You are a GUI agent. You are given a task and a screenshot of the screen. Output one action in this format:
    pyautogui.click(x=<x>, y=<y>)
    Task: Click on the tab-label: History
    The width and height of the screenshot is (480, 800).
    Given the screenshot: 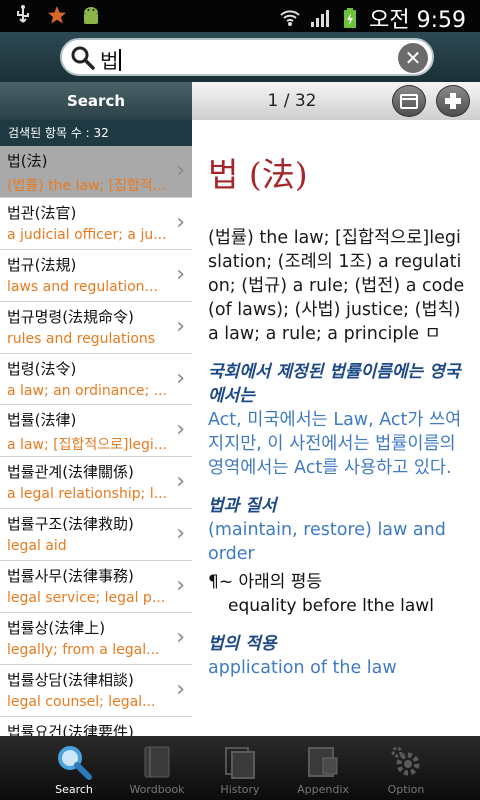 What is the action you would take?
    pyautogui.click(x=240, y=789)
    